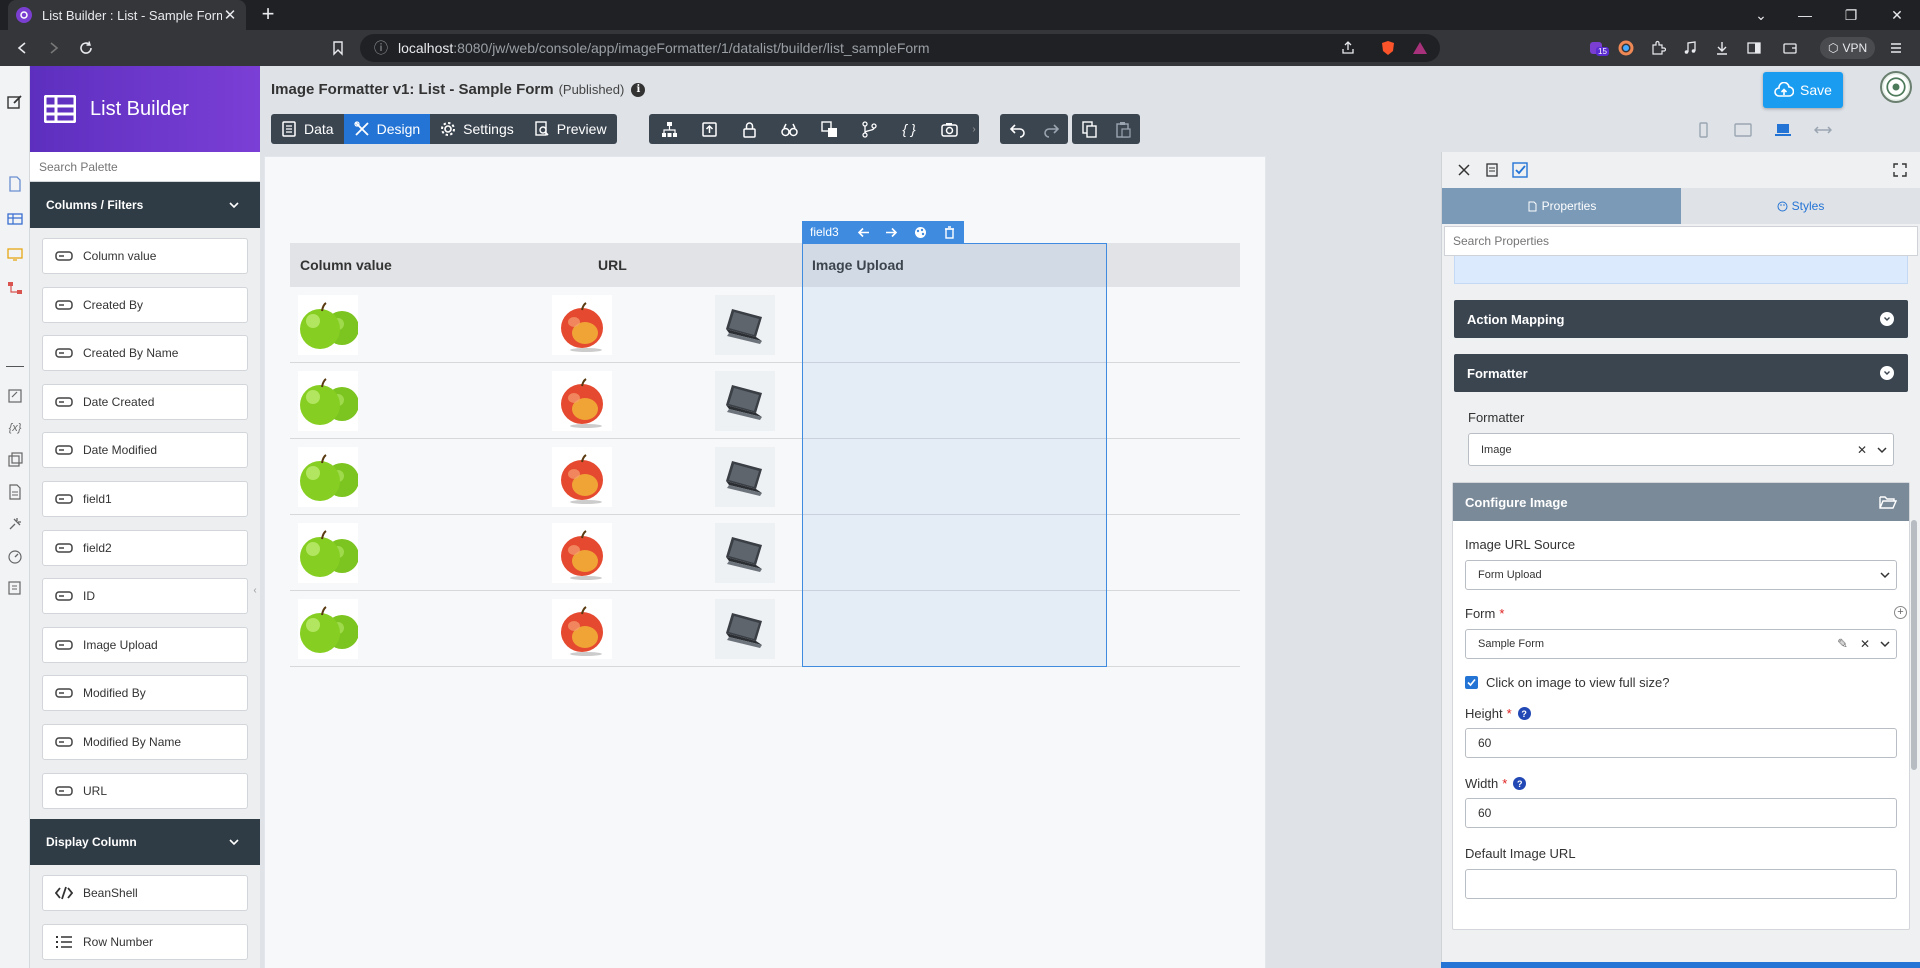 This screenshot has width=1920, height=968. I want to click on save-button: Save, so click(1803, 90).